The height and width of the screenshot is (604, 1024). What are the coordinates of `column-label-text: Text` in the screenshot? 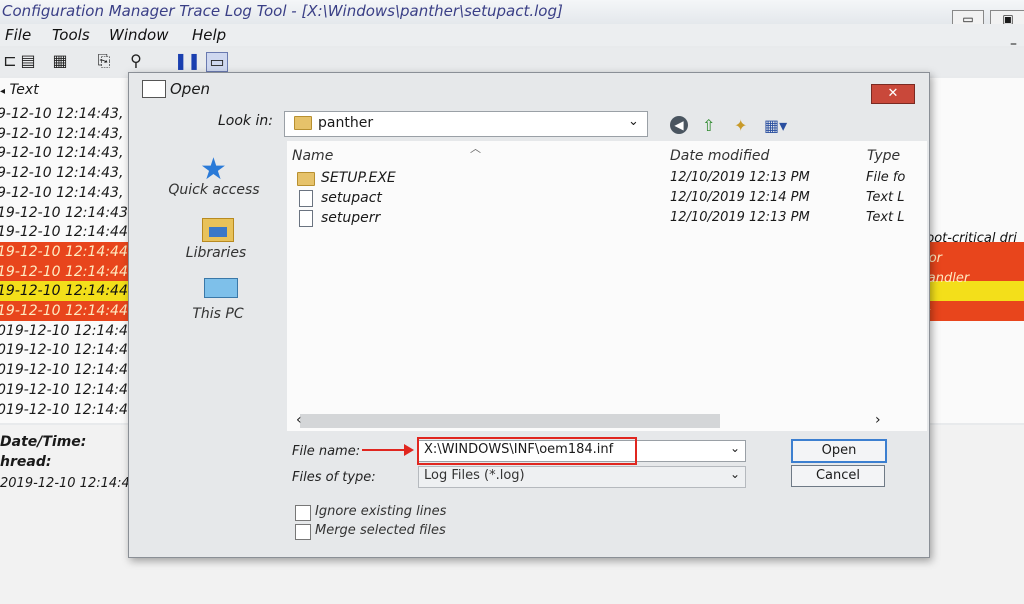 It's located at (24, 90).